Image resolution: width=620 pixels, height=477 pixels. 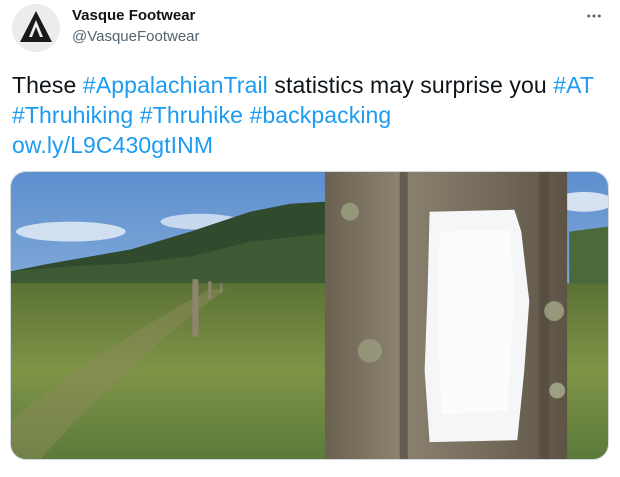 What do you see at coordinates (175, 85) in the screenshot?
I see `hashtag-link: #AppalachianTrail` at bounding box center [175, 85].